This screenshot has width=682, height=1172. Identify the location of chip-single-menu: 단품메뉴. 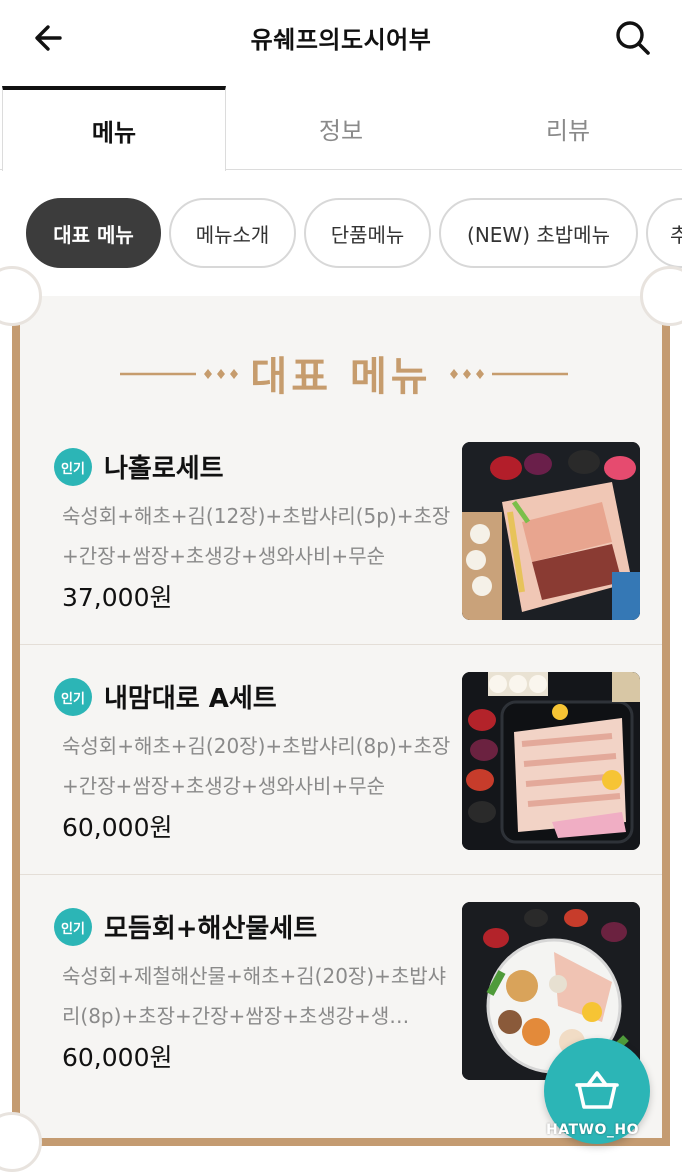
(367, 233).